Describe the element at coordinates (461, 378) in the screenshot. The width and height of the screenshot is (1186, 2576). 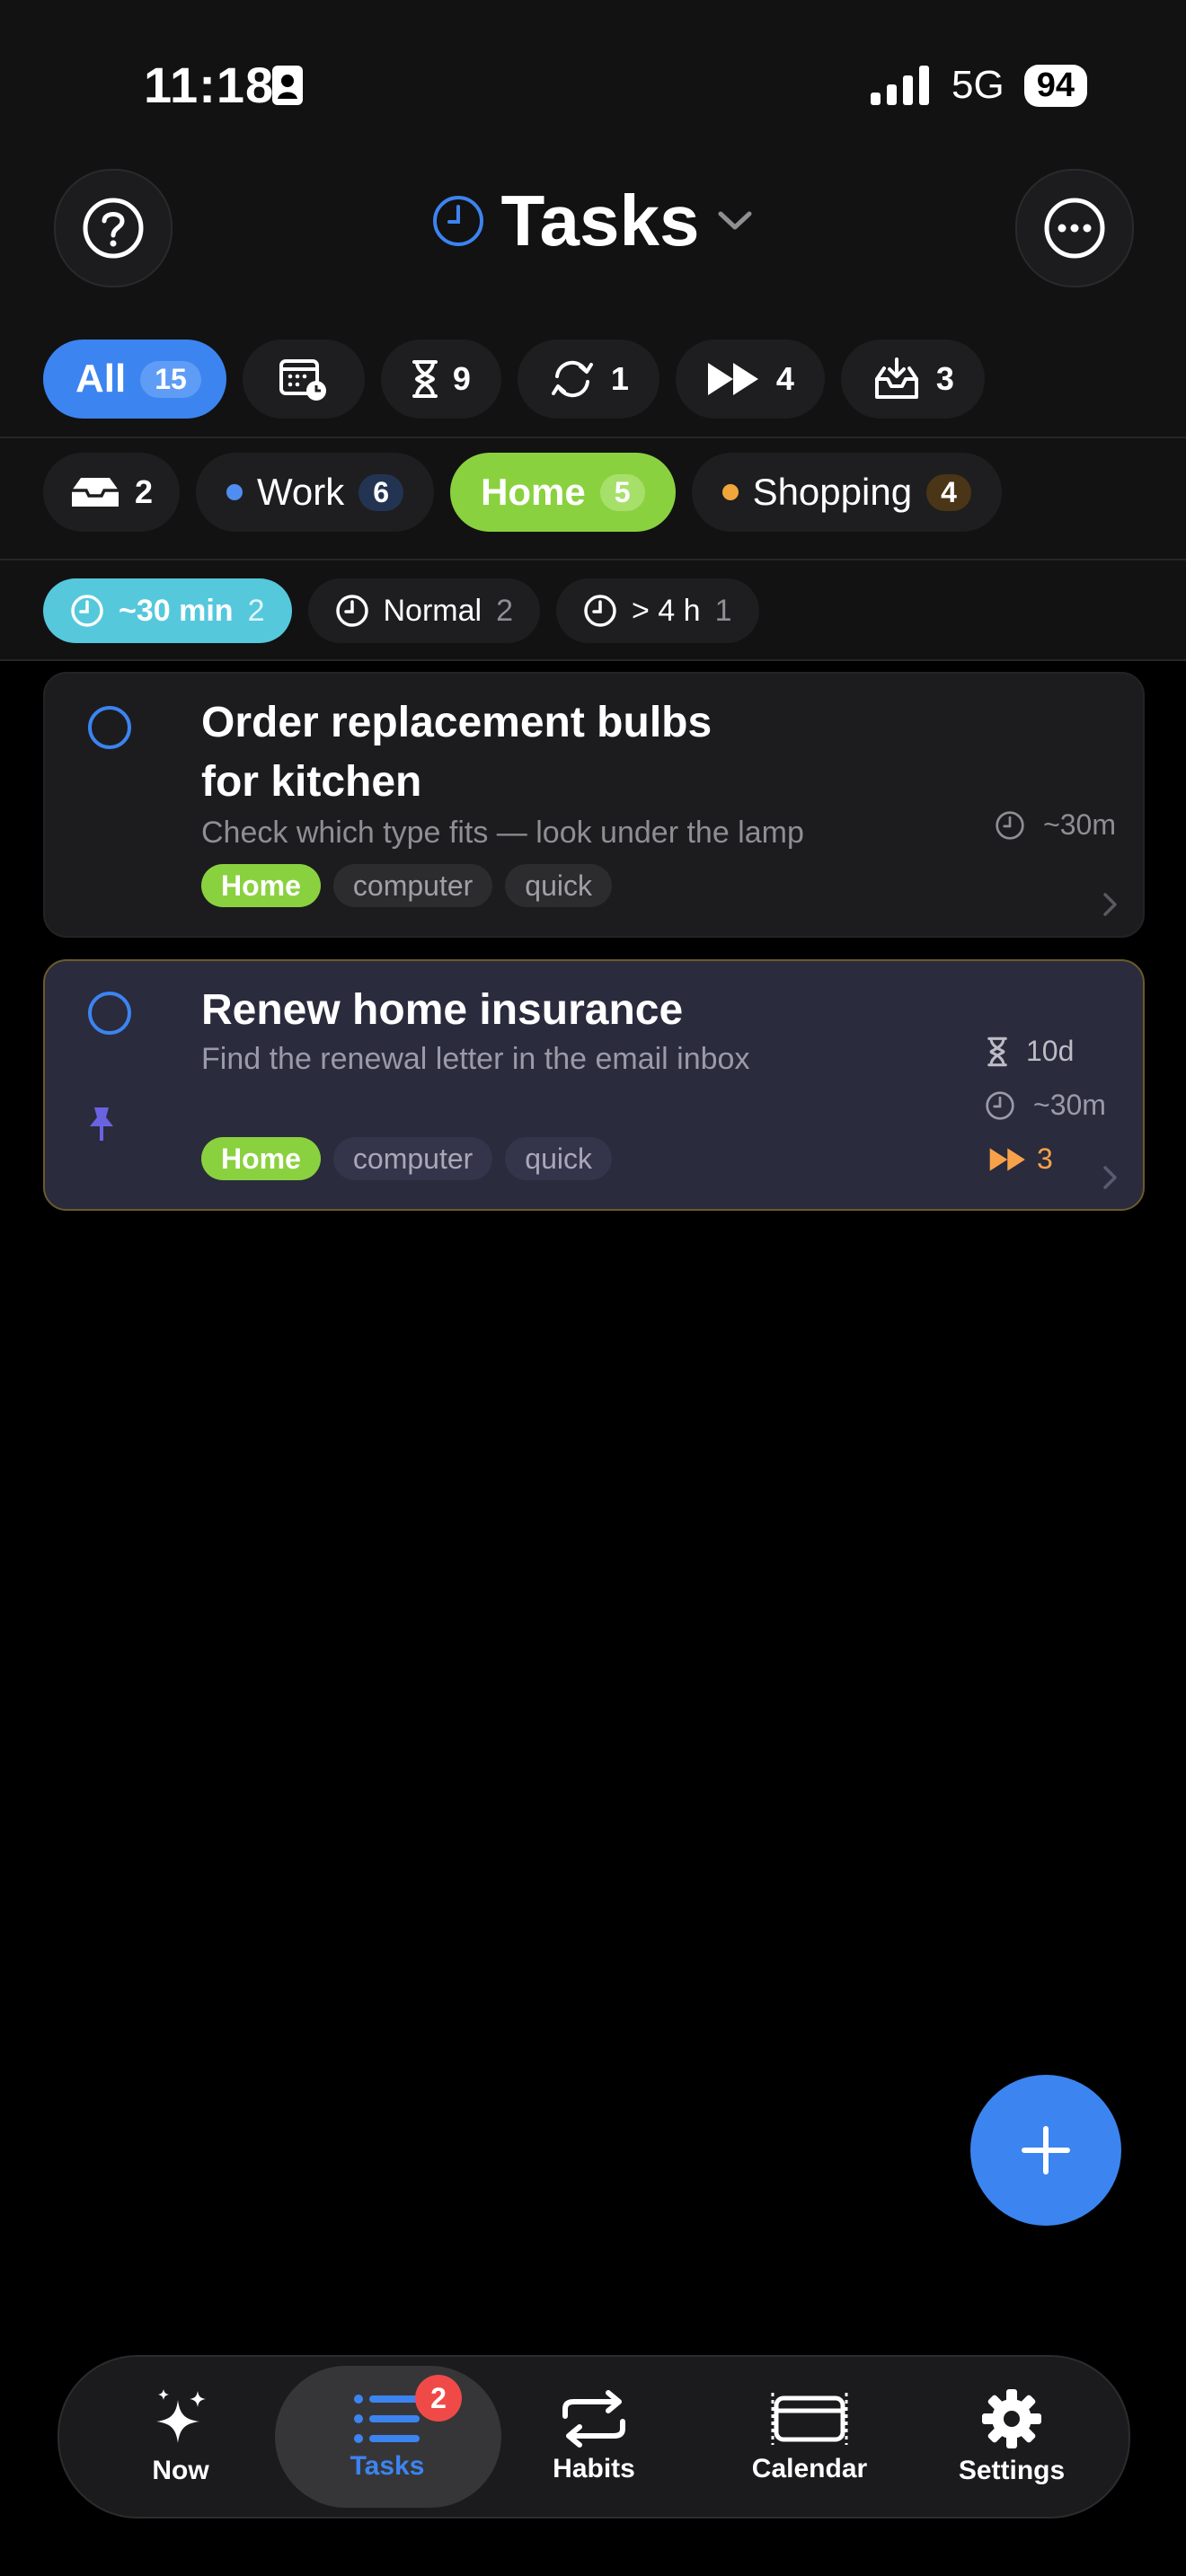
I see `filter-deadline-count: 9` at that location.